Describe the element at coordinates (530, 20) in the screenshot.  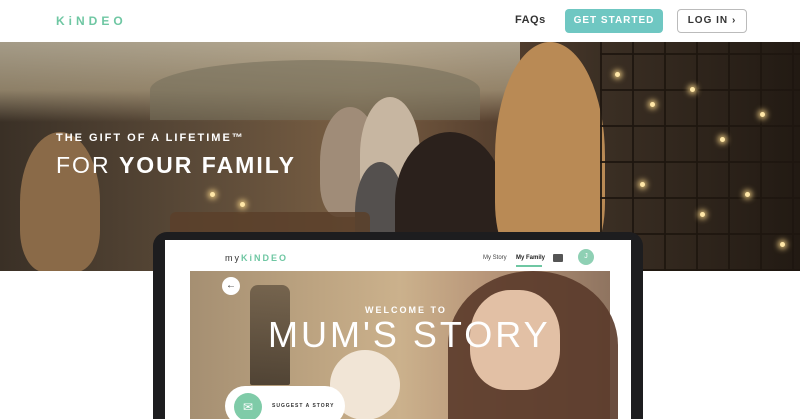
I see `faq-link: FAQs` at that location.